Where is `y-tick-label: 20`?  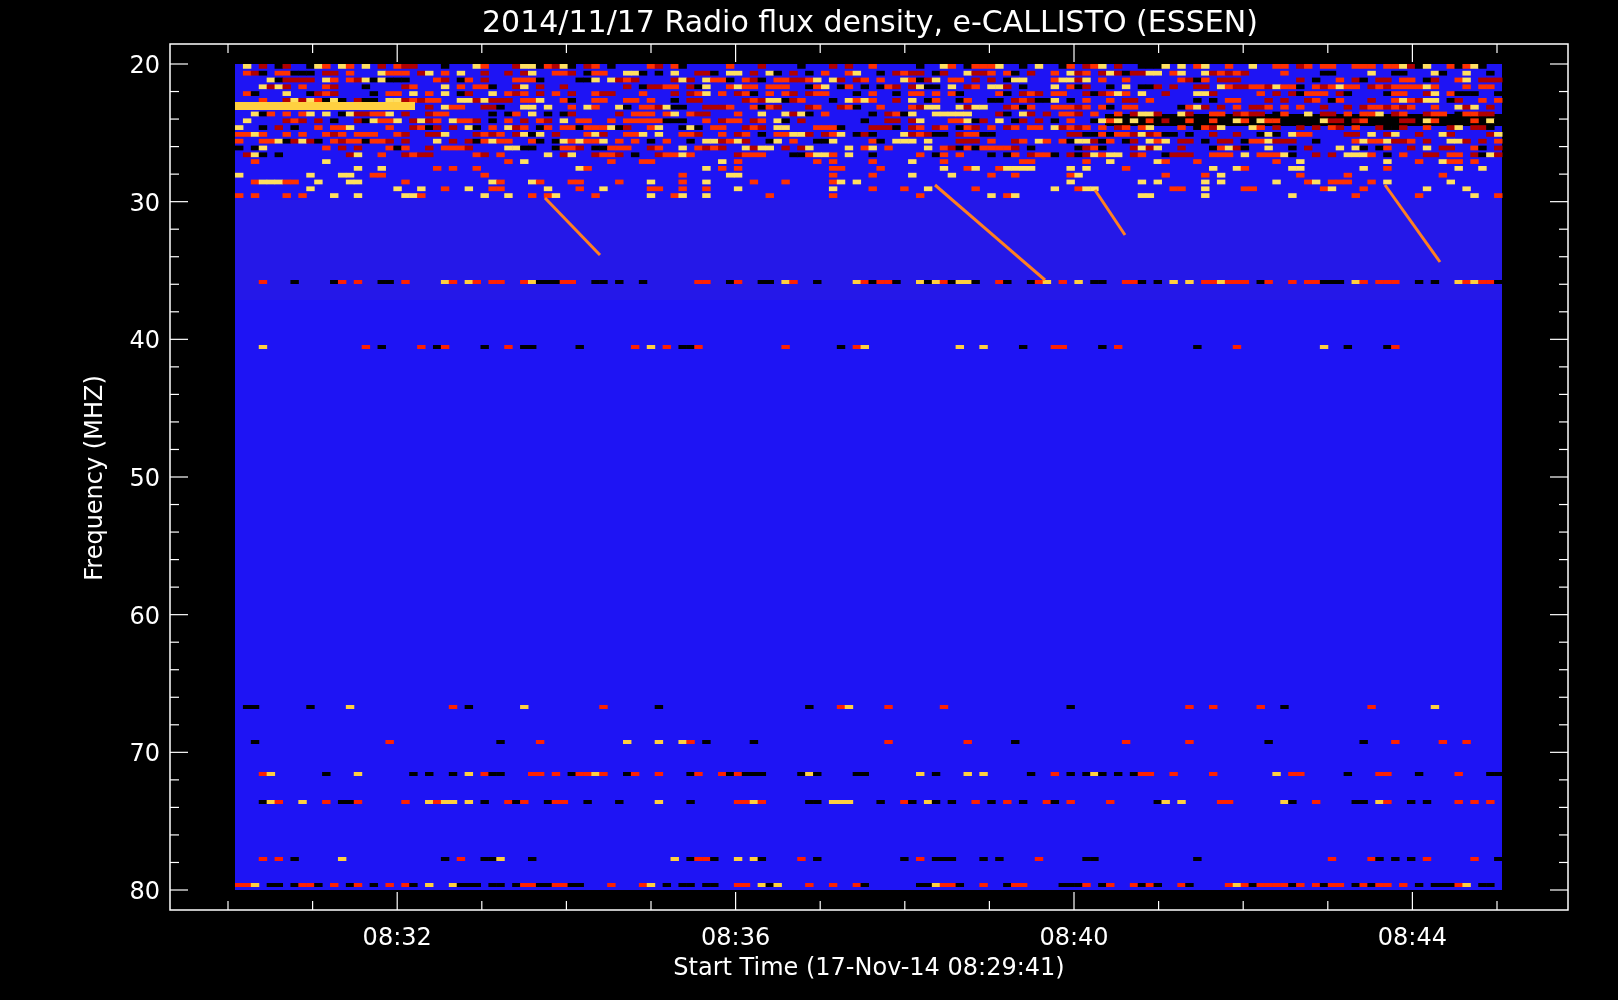 y-tick-label: 20 is located at coordinates (144, 65).